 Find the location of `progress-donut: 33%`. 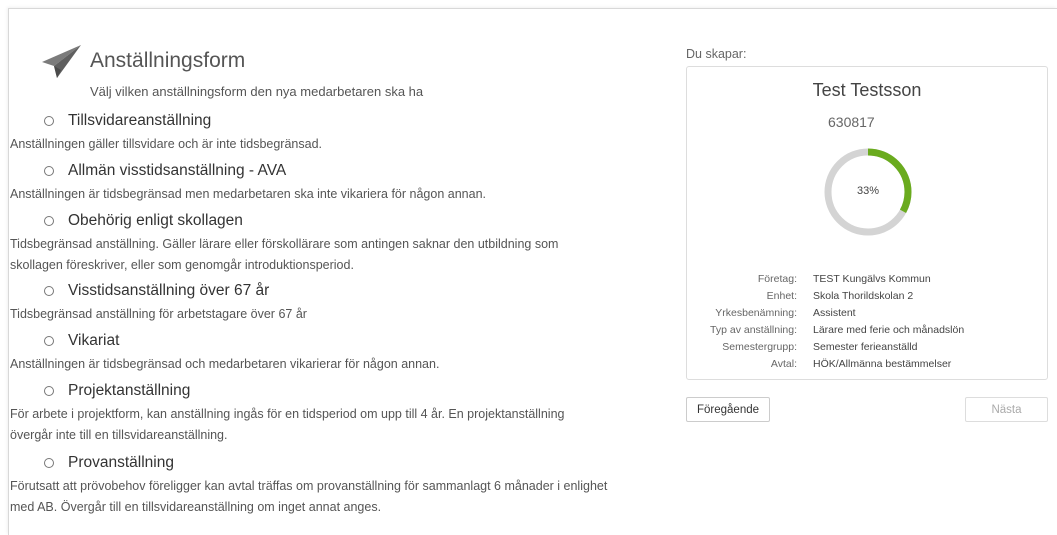

progress-donut: 33% is located at coordinates (868, 192).